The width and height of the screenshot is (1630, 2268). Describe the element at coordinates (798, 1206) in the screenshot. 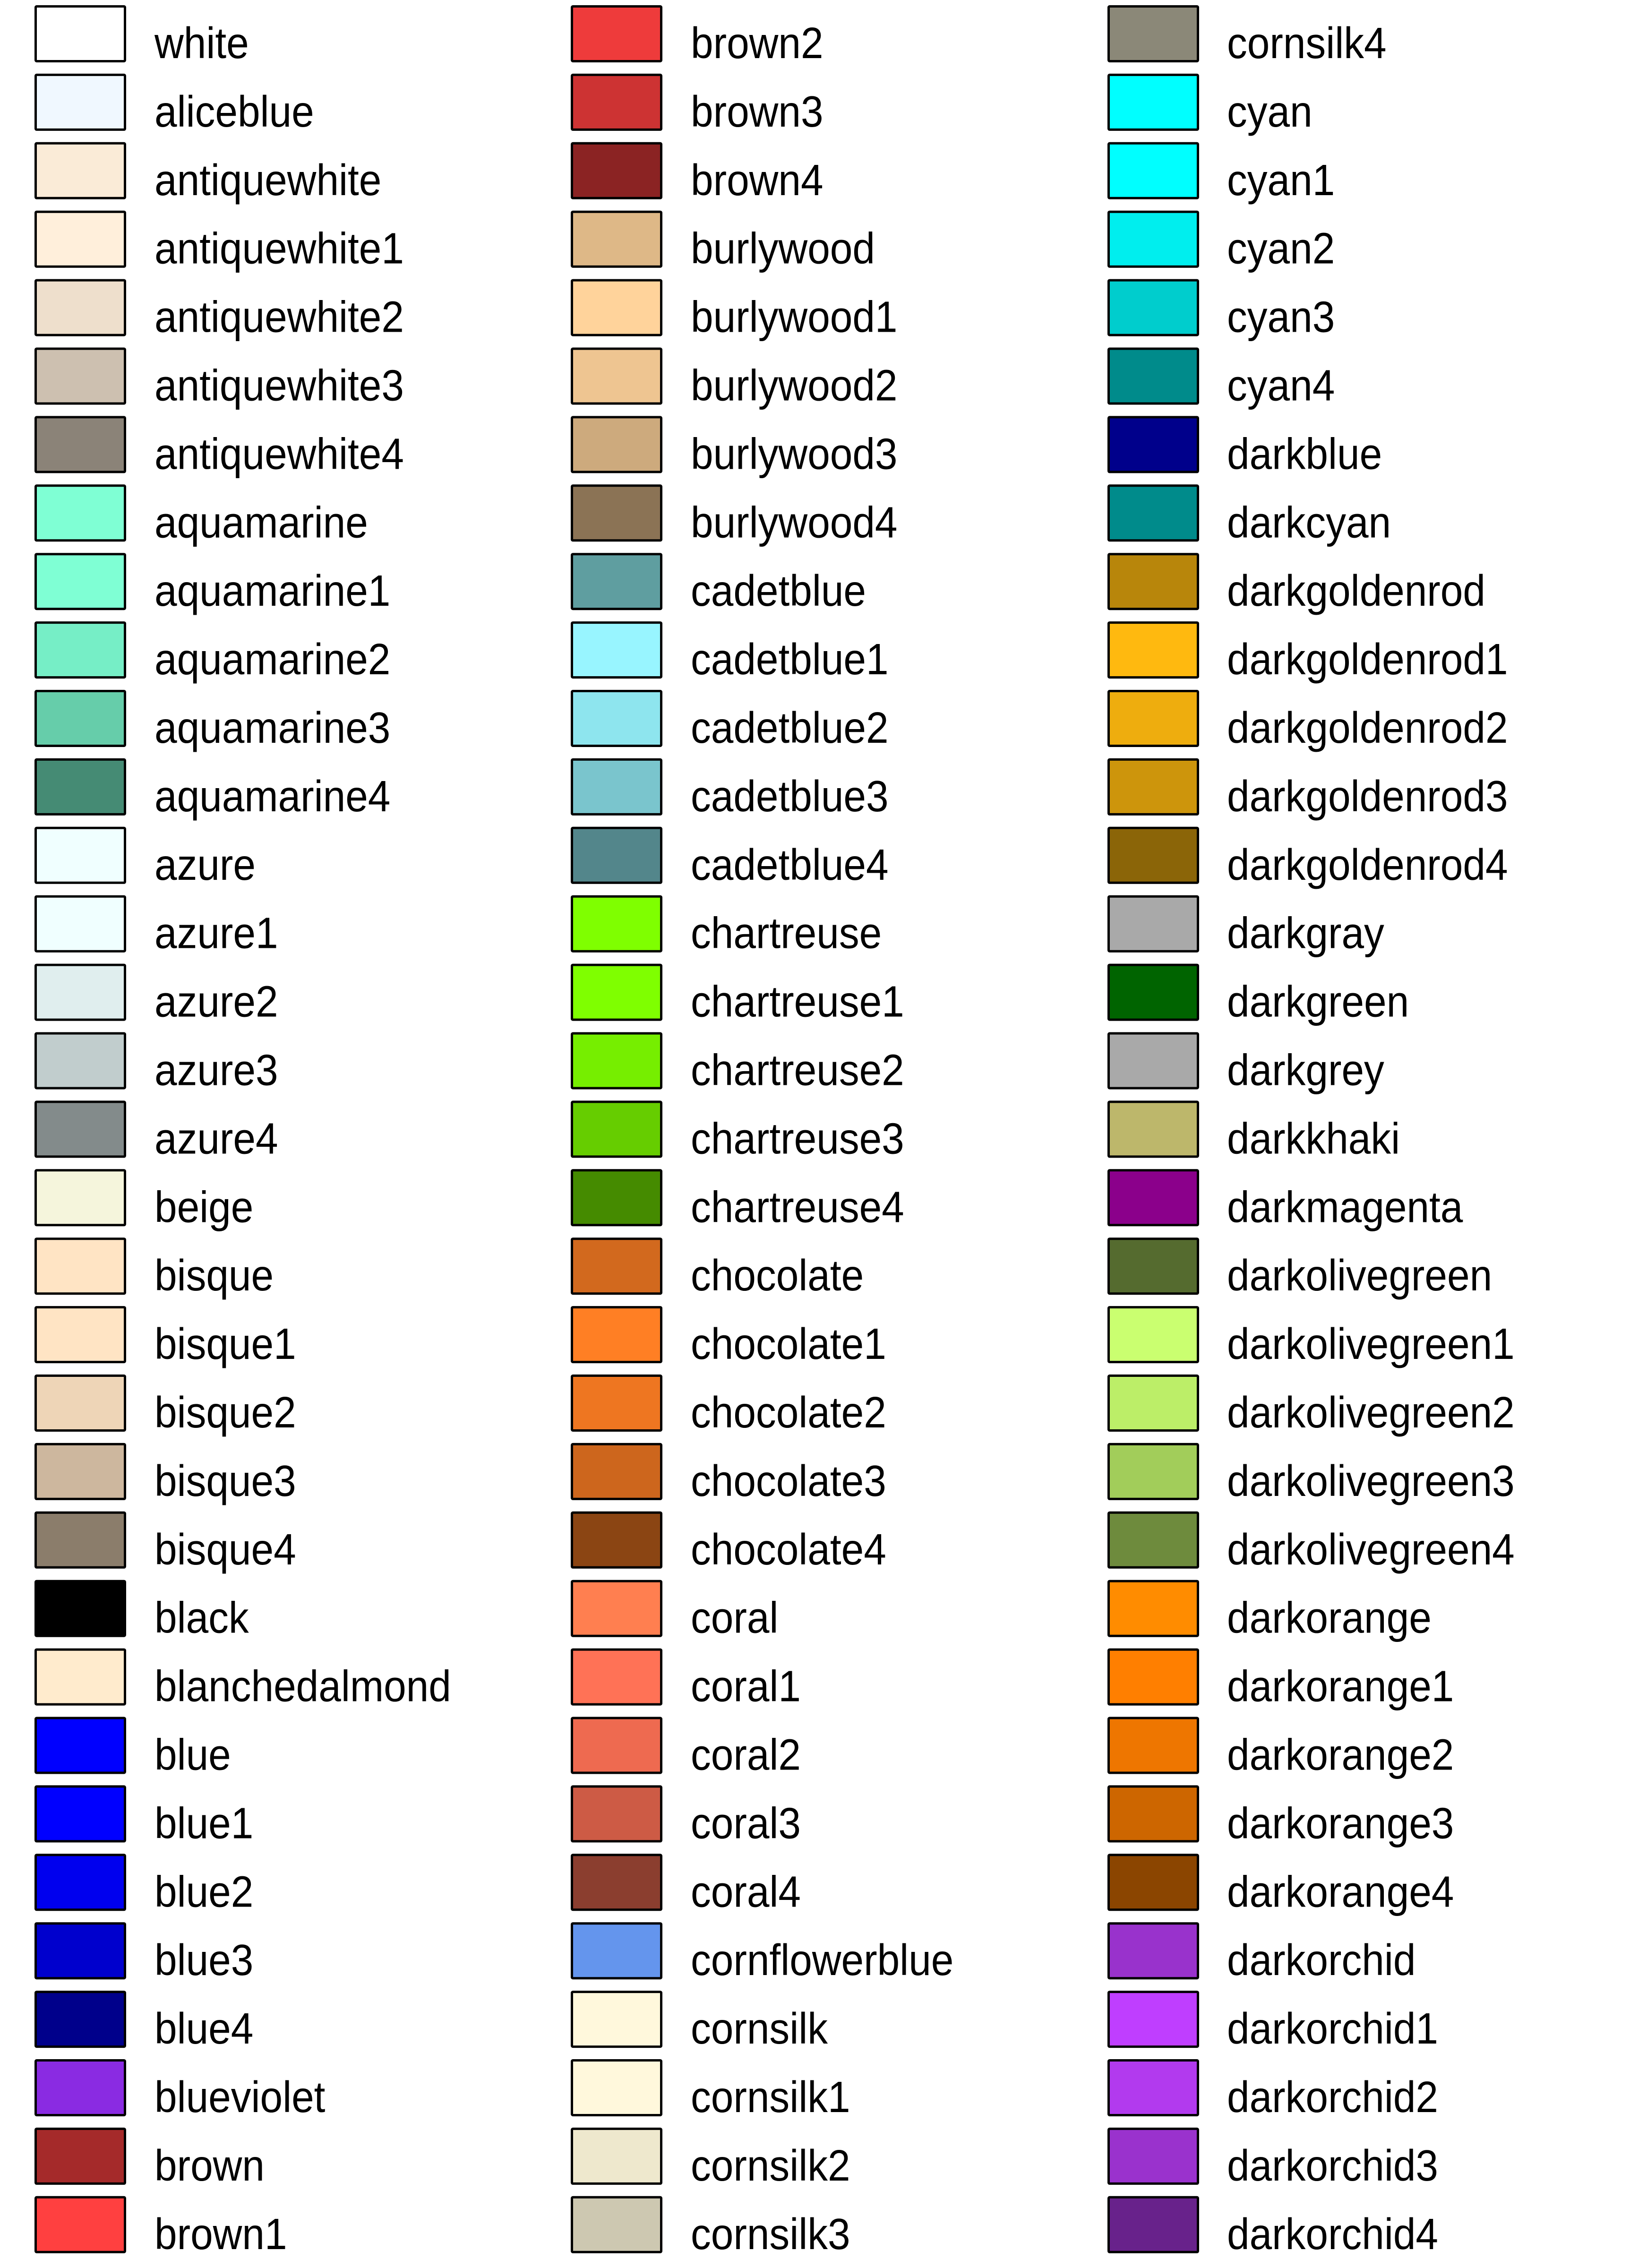

I see `color-name-label: chartreuse4` at that location.